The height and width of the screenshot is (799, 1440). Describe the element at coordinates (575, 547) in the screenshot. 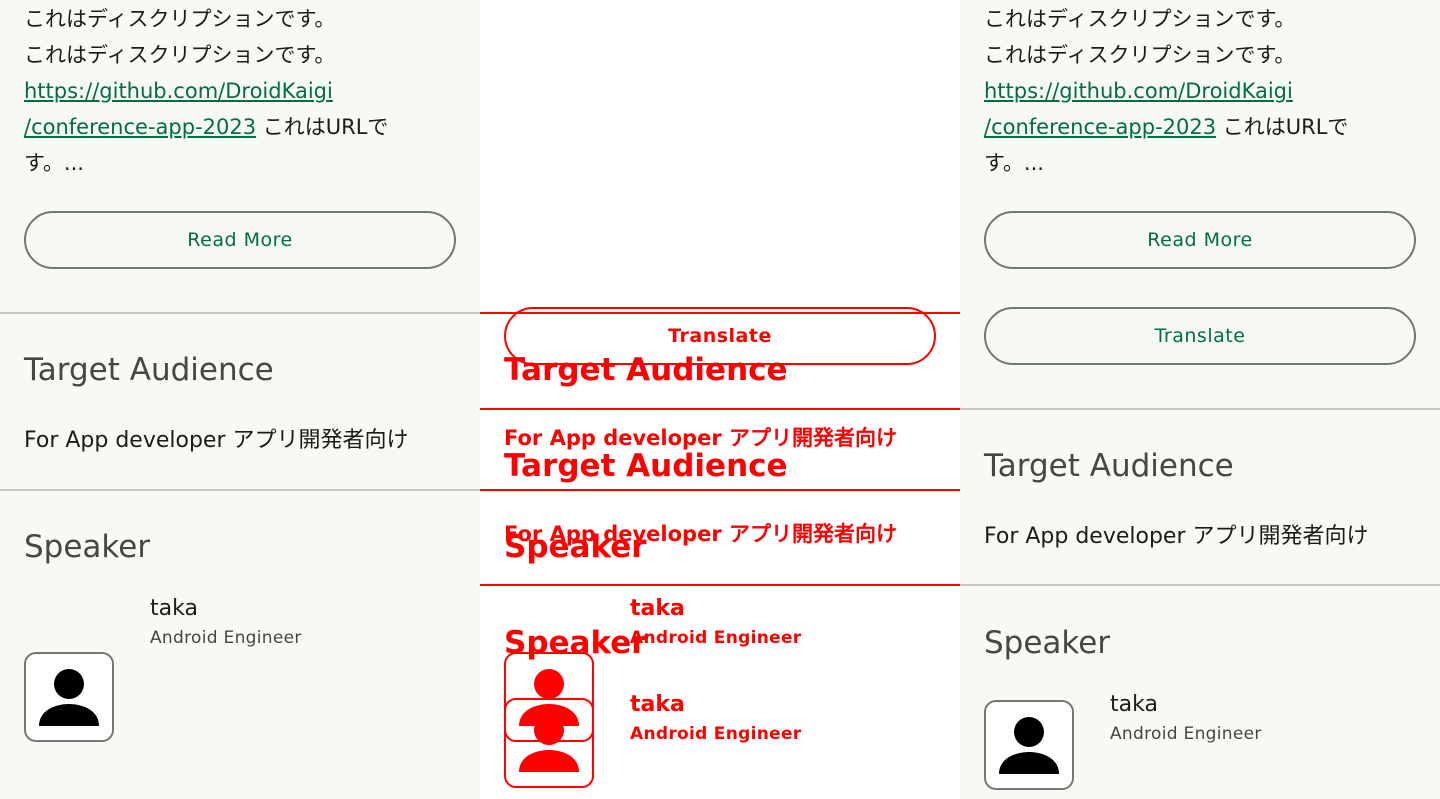

I see `diff-speaker-title: Speaker` at that location.